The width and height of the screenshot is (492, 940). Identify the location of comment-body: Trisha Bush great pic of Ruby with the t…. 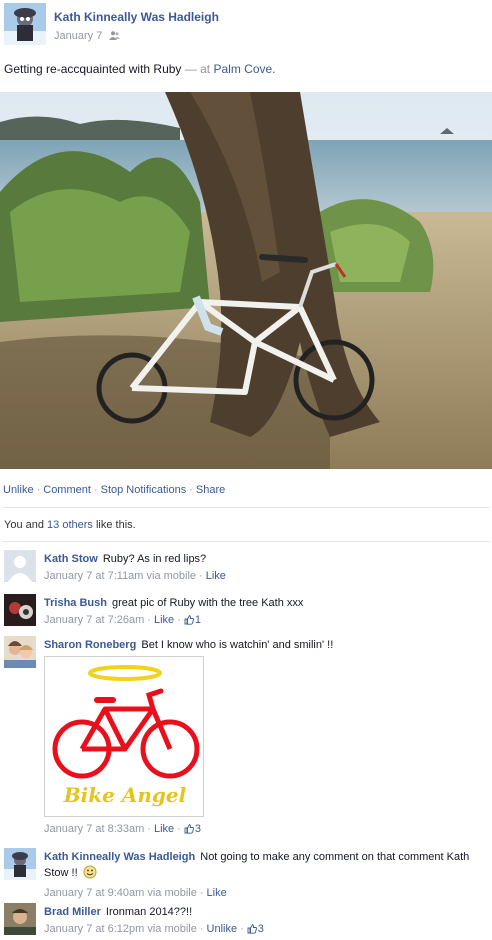
(266, 613).